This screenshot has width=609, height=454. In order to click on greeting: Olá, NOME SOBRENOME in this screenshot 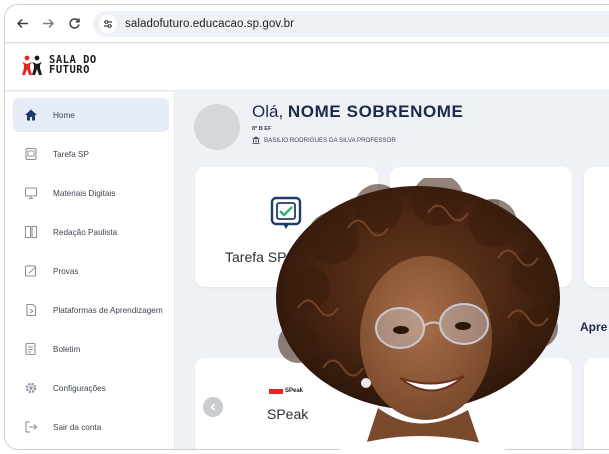, I will do `click(358, 112)`.